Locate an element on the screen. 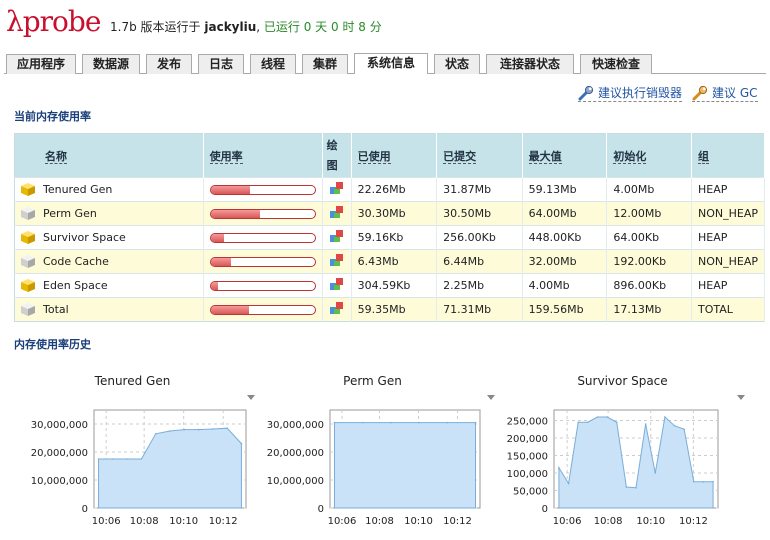 The width and height of the screenshot is (770, 540). tab-logs: 日志 is located at coordinates (221, 64).